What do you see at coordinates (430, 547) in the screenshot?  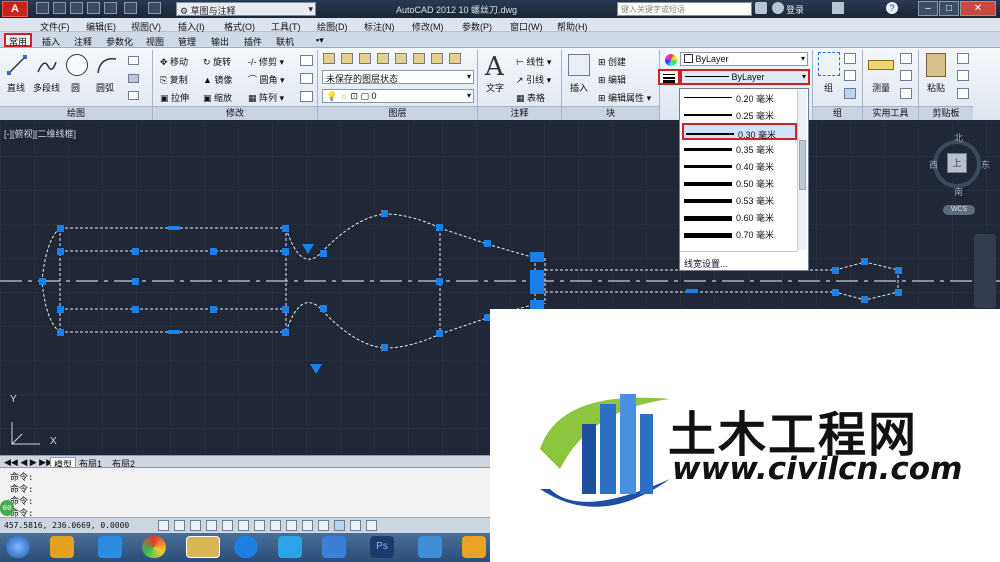 I see `bird-app-icon` at bounding box center [430, 547].